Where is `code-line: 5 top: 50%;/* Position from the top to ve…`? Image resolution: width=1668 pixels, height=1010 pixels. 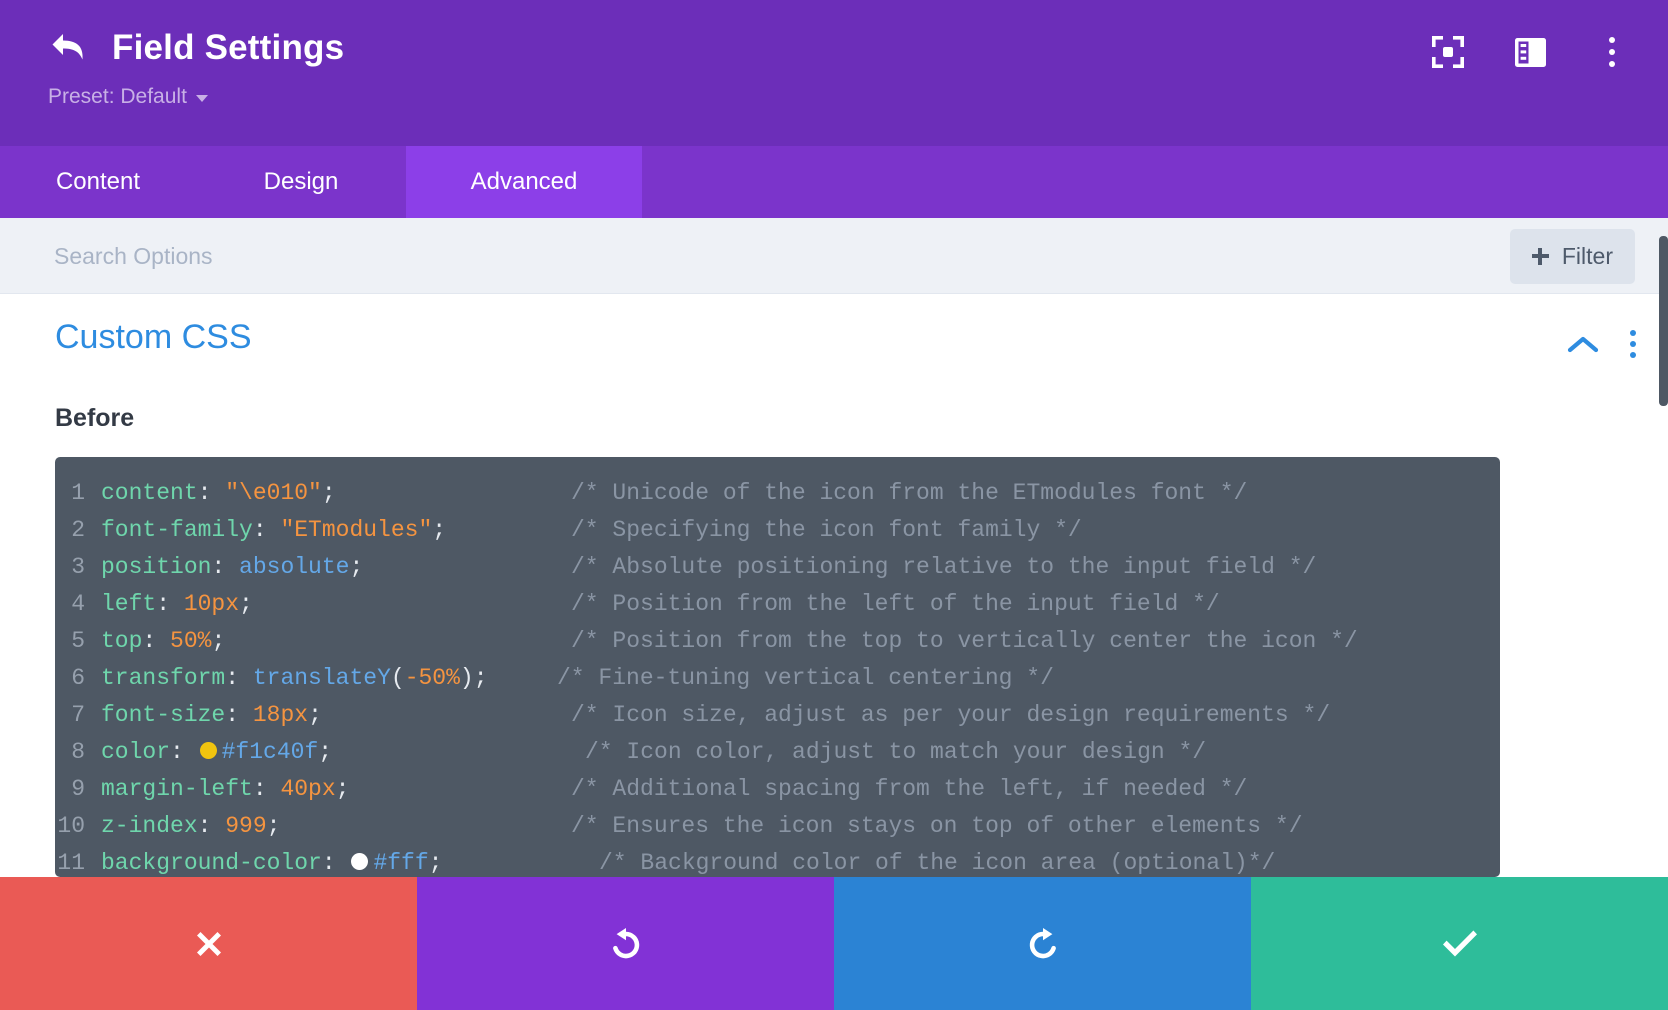 code-line: 5 top: 50%;/* Position from the top to ve… is located at coordinates (777, 641).